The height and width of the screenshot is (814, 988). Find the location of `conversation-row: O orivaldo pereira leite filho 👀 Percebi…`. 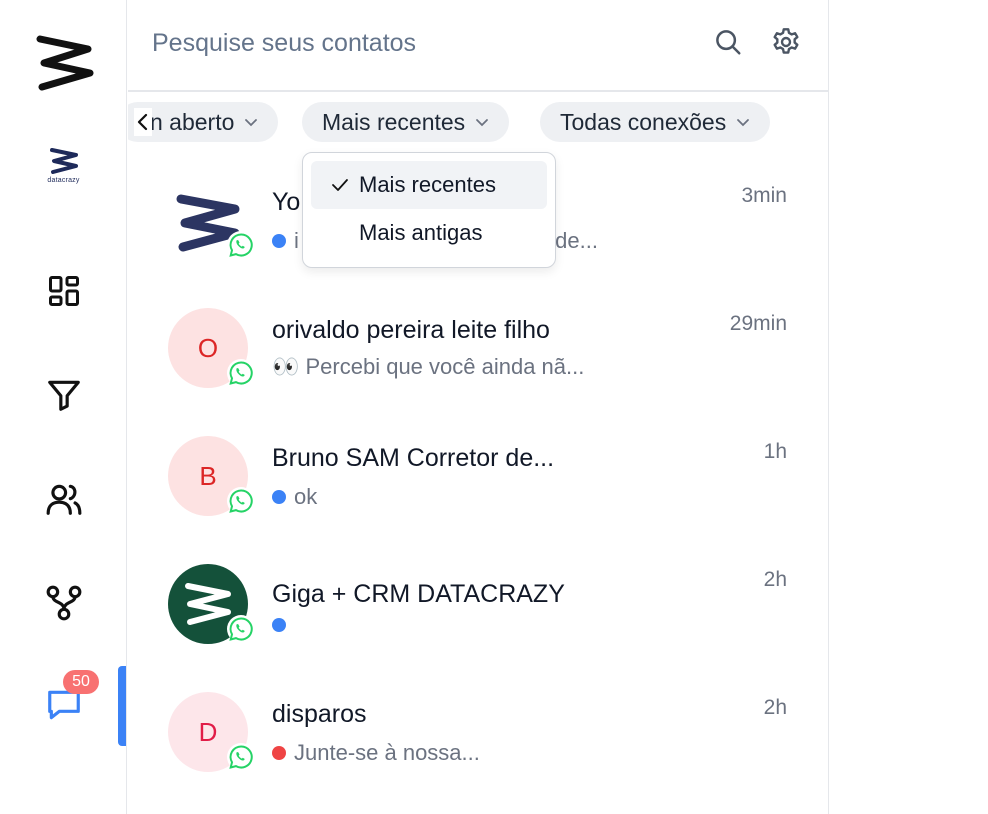

conversation-row: O orivaldo pereira leite filho 👀 Percebi… is located at coordinates (478, 352).